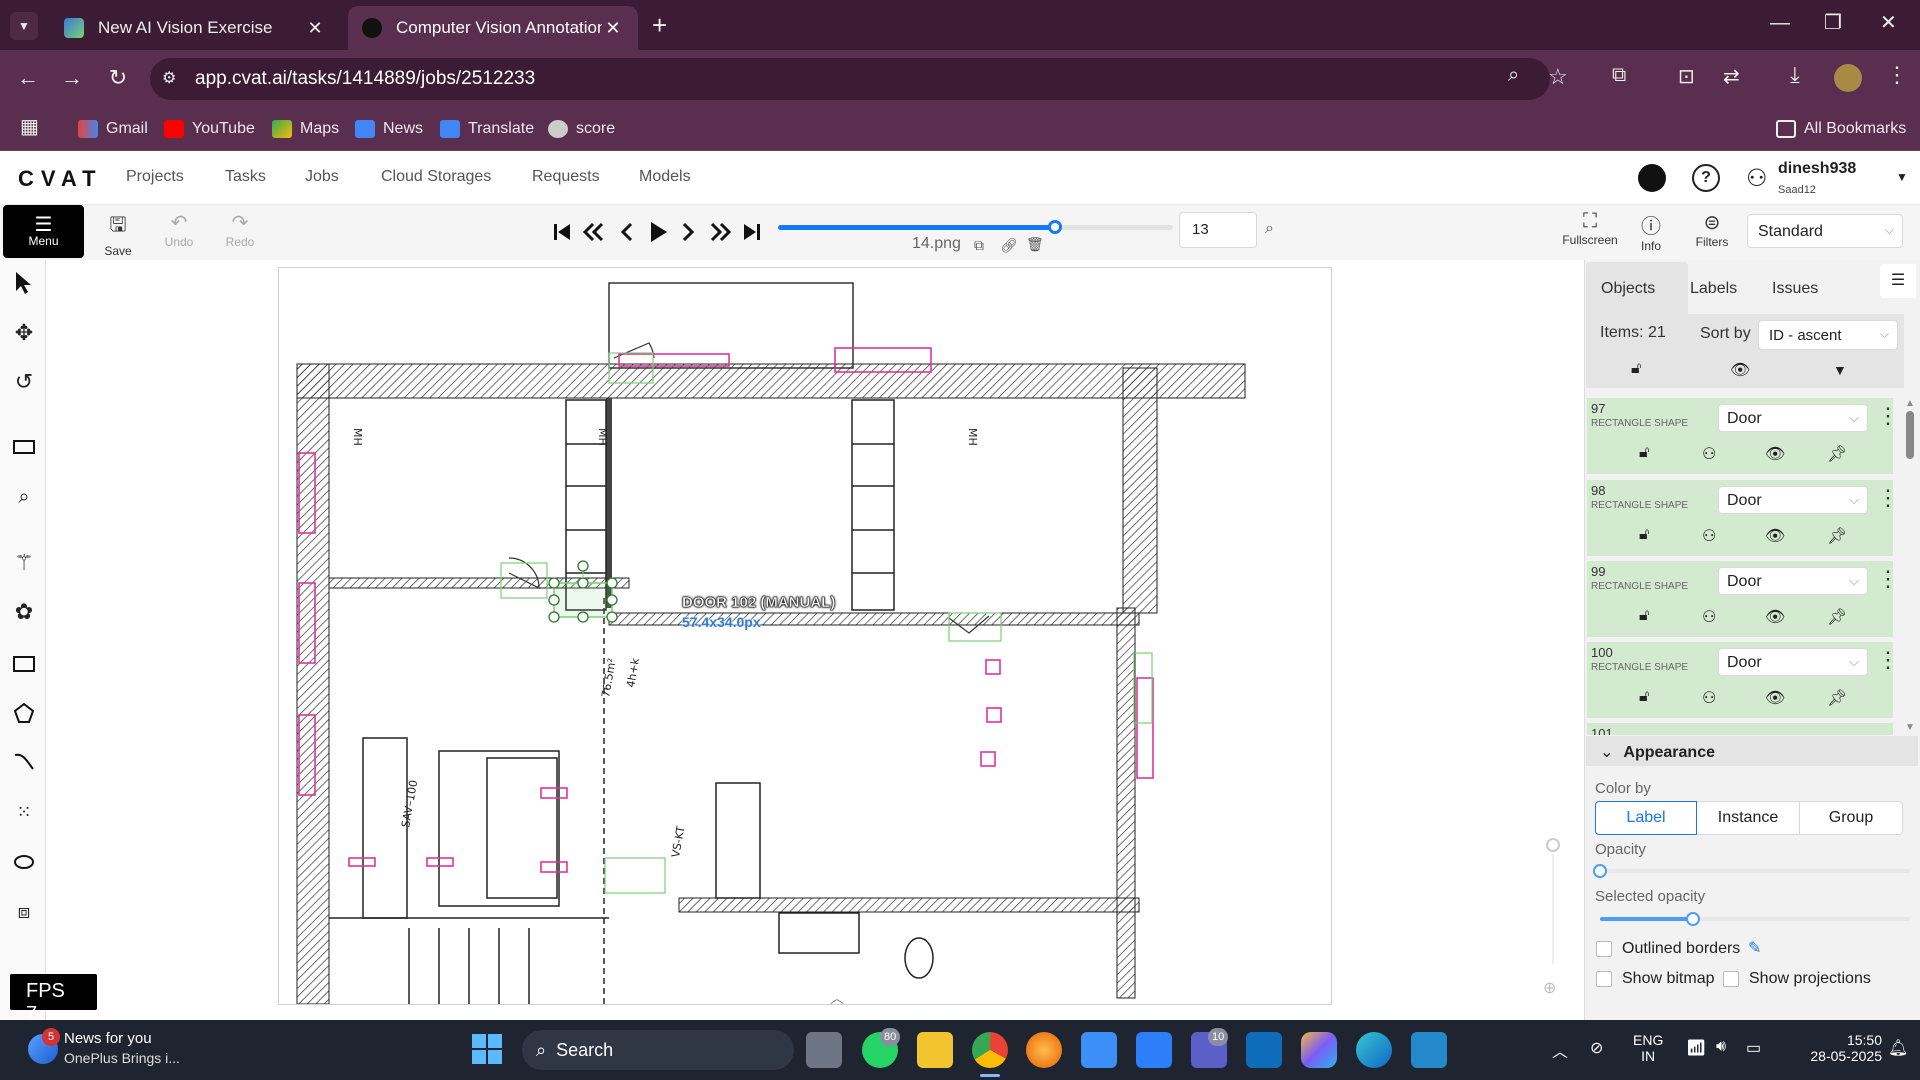  Describe the element at coordinates (1553, 909) in the screenshot. I see `zoom-slider-track` at that location.